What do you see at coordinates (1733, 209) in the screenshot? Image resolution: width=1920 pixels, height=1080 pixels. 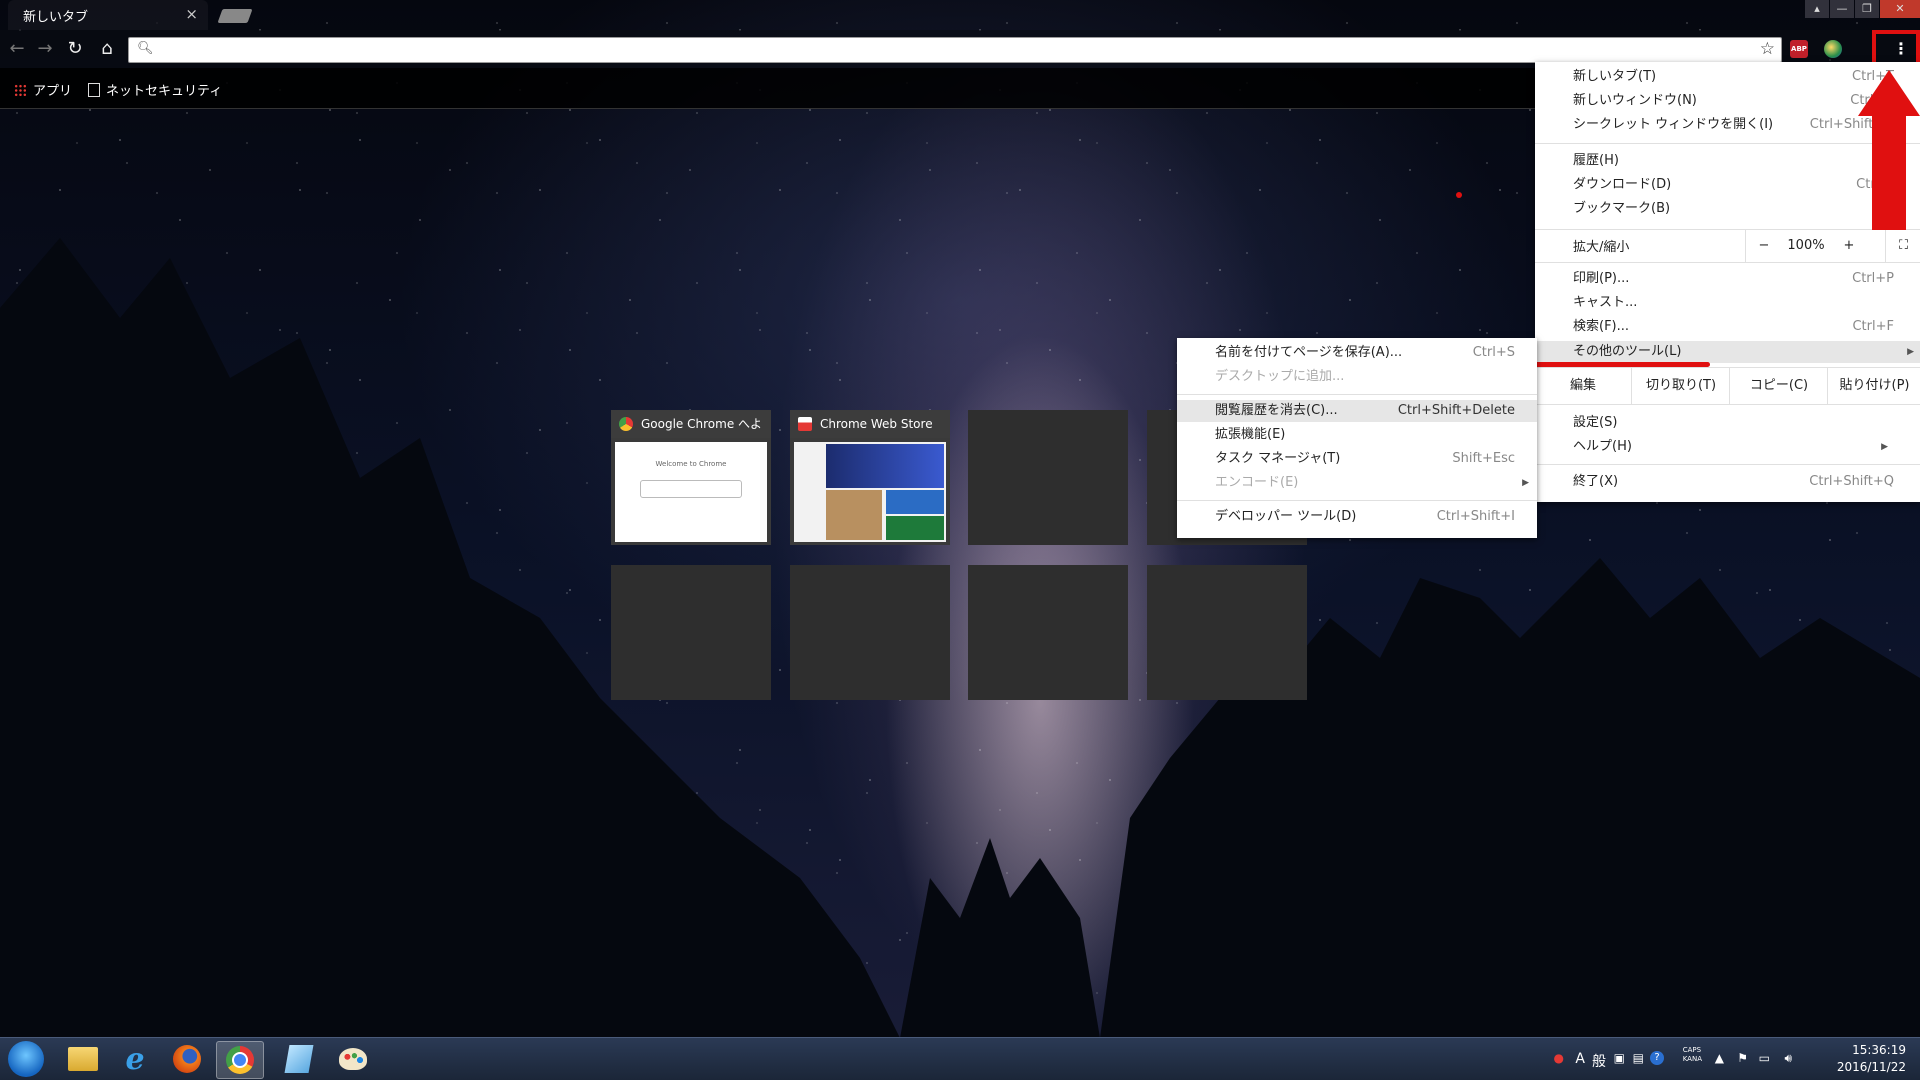 I see `menu-bookmarks: ブックマーク(B)▶` at bounding box center [1733, 209].